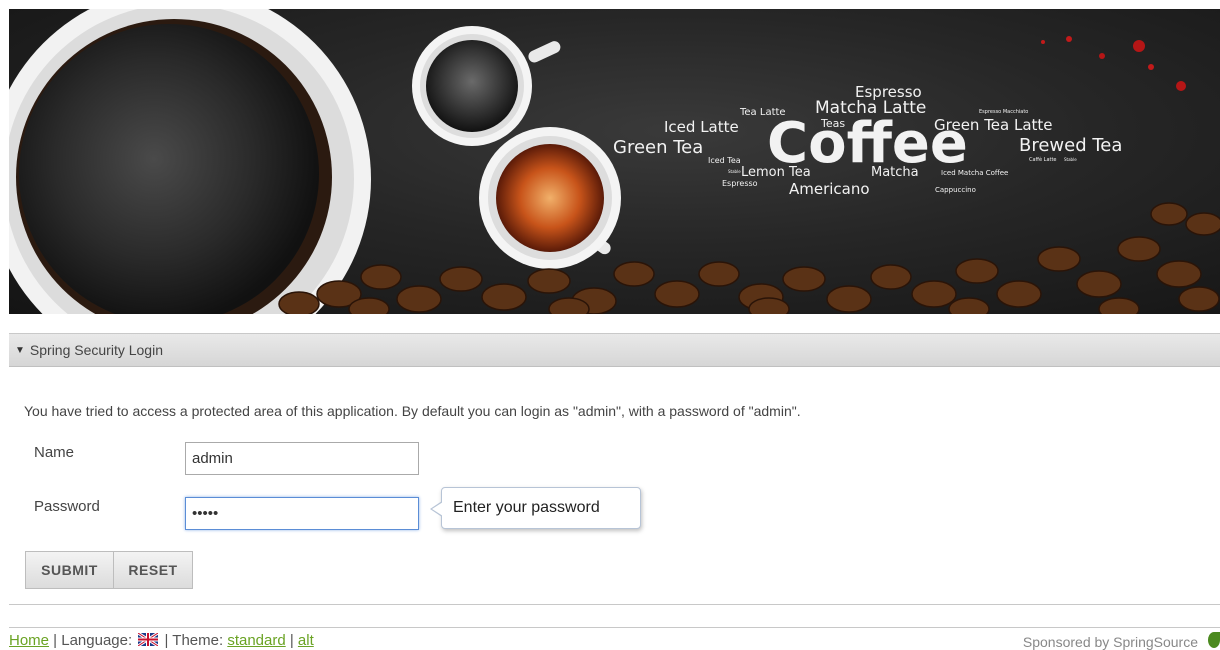 The image size is (1220, 650). Describe the element at coordinates (867, 143) in the screenshot. I see `word-coffee: Coffee` at that location.